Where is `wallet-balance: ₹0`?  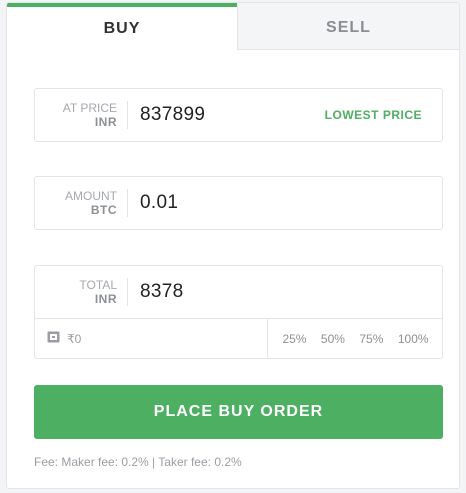
wallet-balance: ₹0 is located at coordinates (64, 338).